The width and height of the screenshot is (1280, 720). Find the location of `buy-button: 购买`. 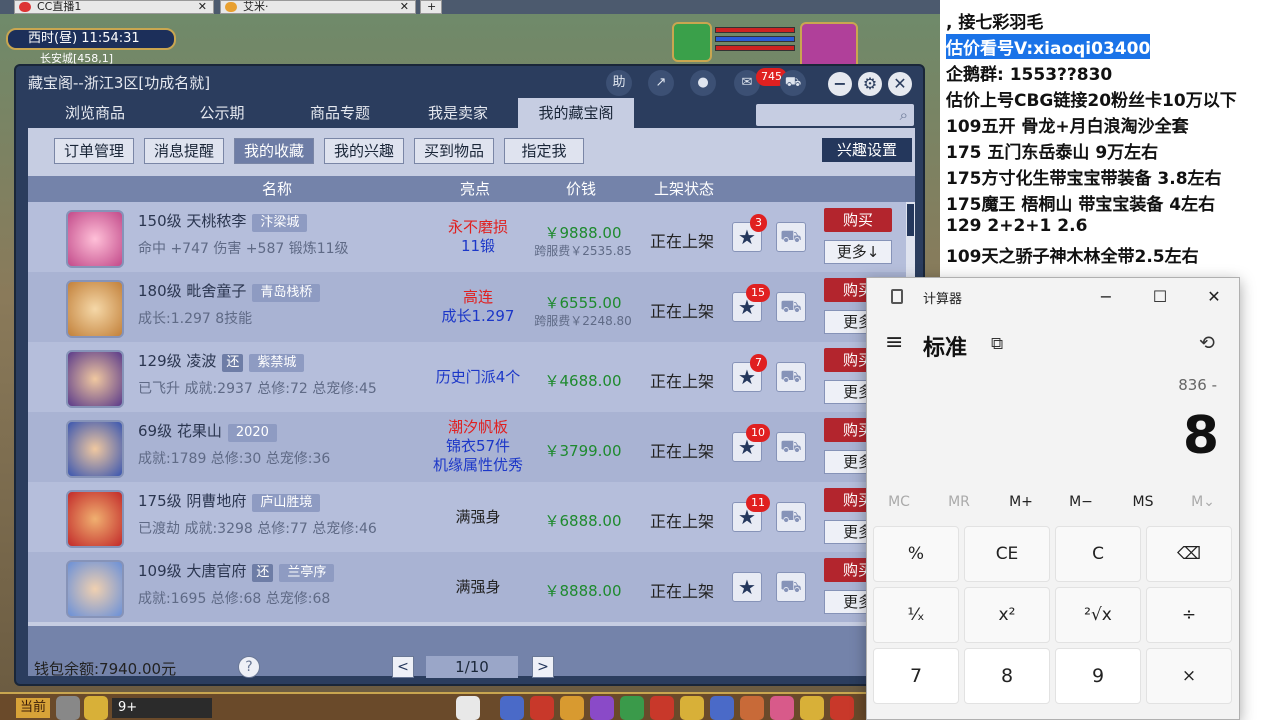

buy-button: 购买 is located at coordinates (858, 220).